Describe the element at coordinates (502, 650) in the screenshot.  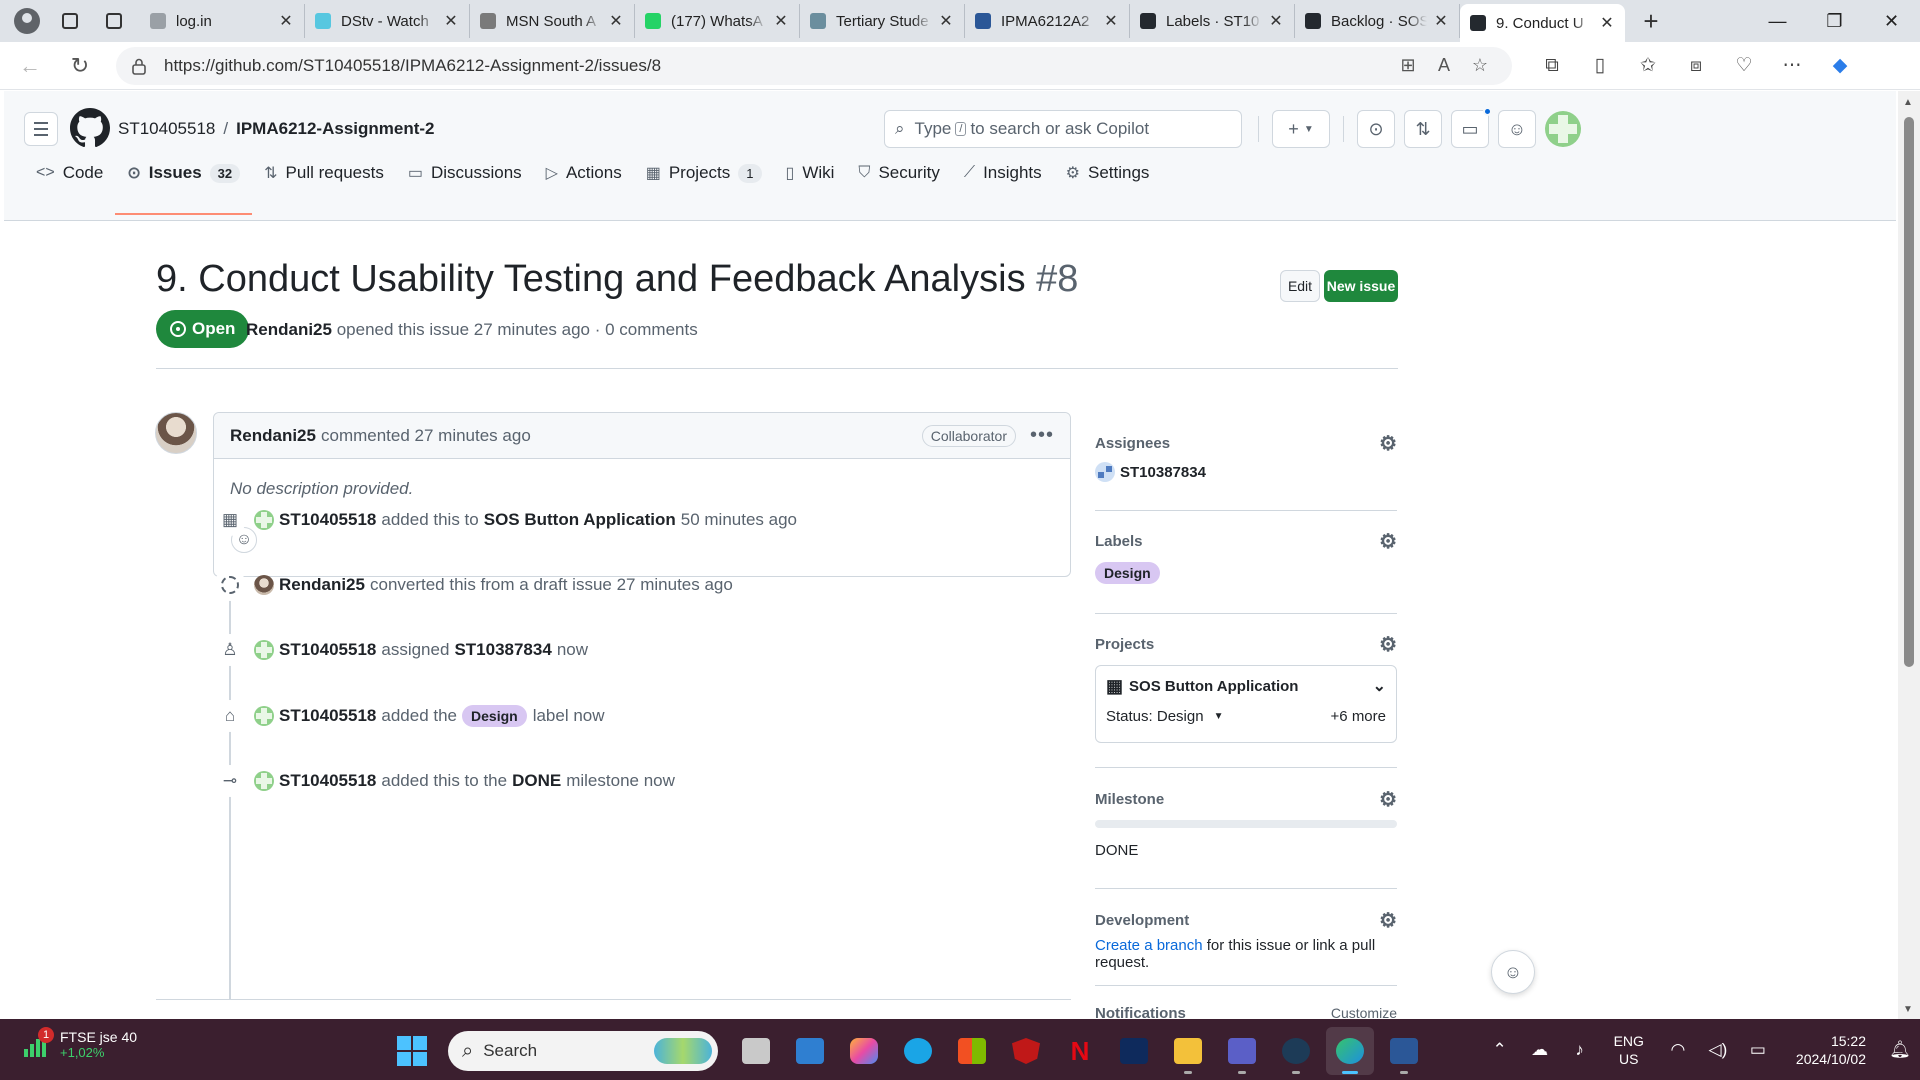
I see `event-target-link: ST10387834` at that location.